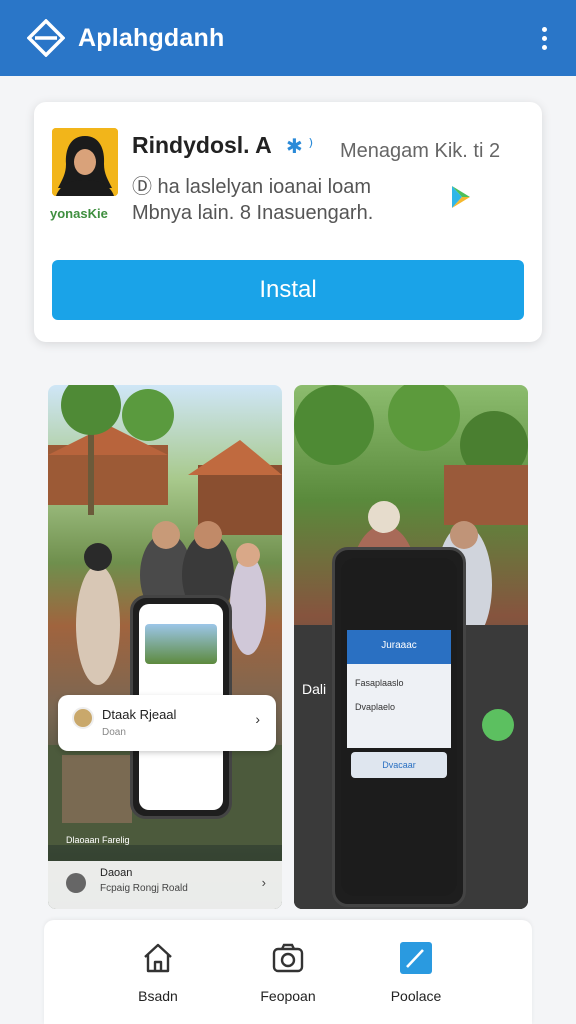 This screenshot has width=576, height=1024. What do you see at coordinates (83, 718) in the screenshot?
I see `contact-avatar` at bounding box center [83, 718].